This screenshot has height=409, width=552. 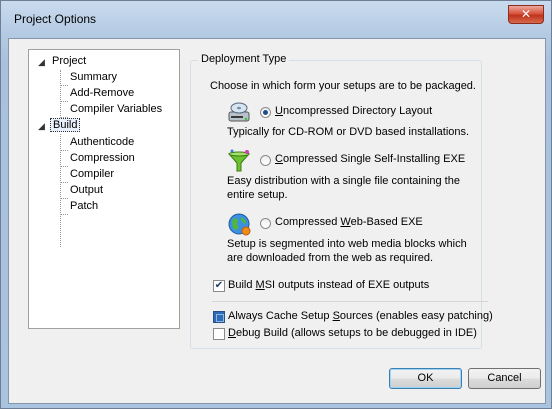 What do you see at coordinates (244, 59) in the screenshot?
I see `group-title: Deployment Type` at bounding box center [244, 59].